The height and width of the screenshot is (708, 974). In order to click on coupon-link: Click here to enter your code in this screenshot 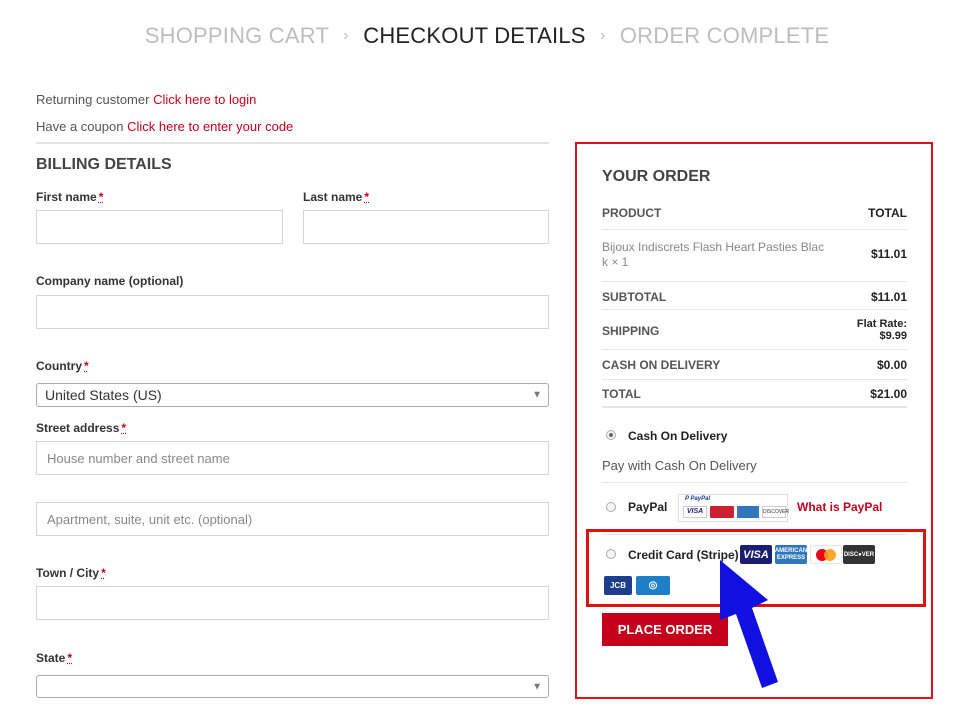, I will do `click(210, 126)`.